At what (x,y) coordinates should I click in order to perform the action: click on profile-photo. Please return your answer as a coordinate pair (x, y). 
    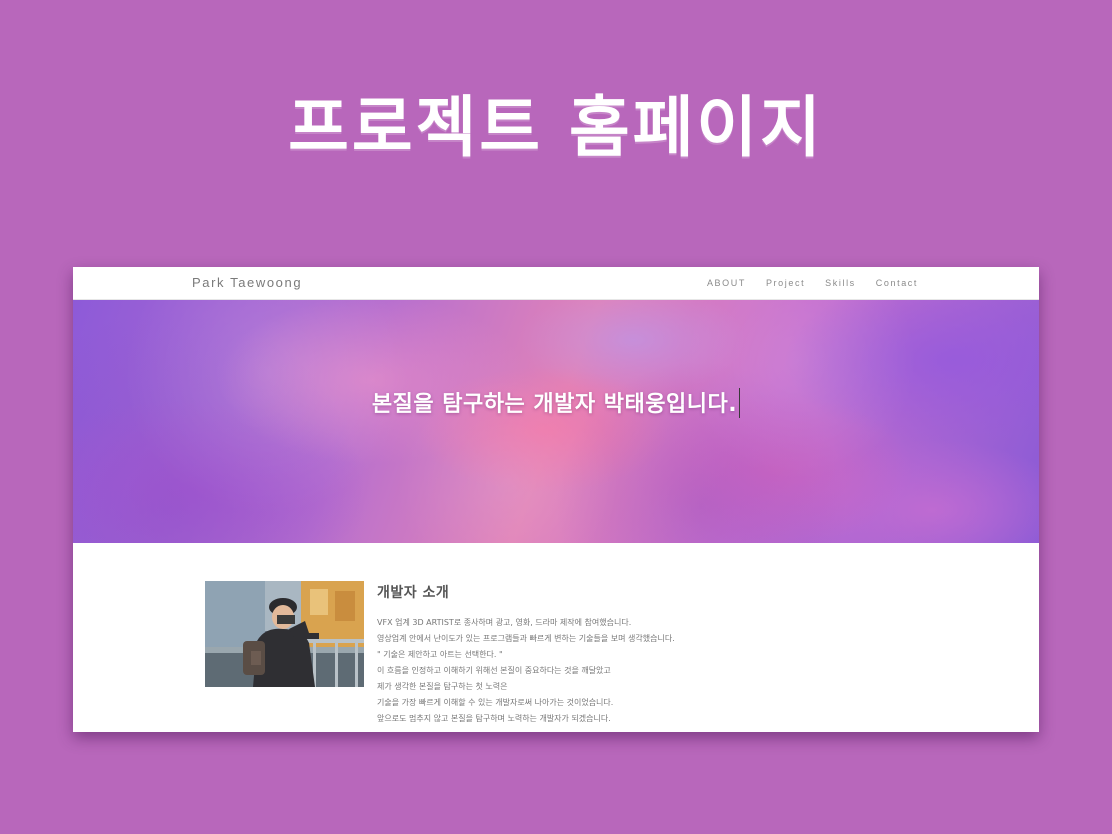
    Looking at the image, I should click on (284, 634).